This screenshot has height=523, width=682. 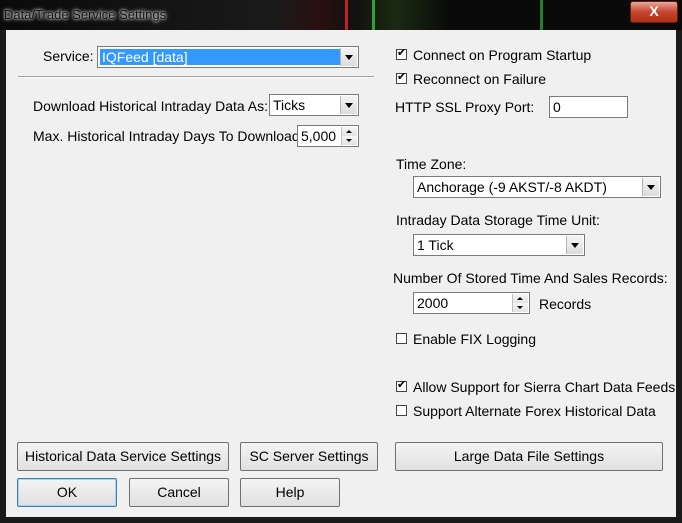 I want to click on window-title: Data/Trade Service Settings, so click(x=85, y=14).